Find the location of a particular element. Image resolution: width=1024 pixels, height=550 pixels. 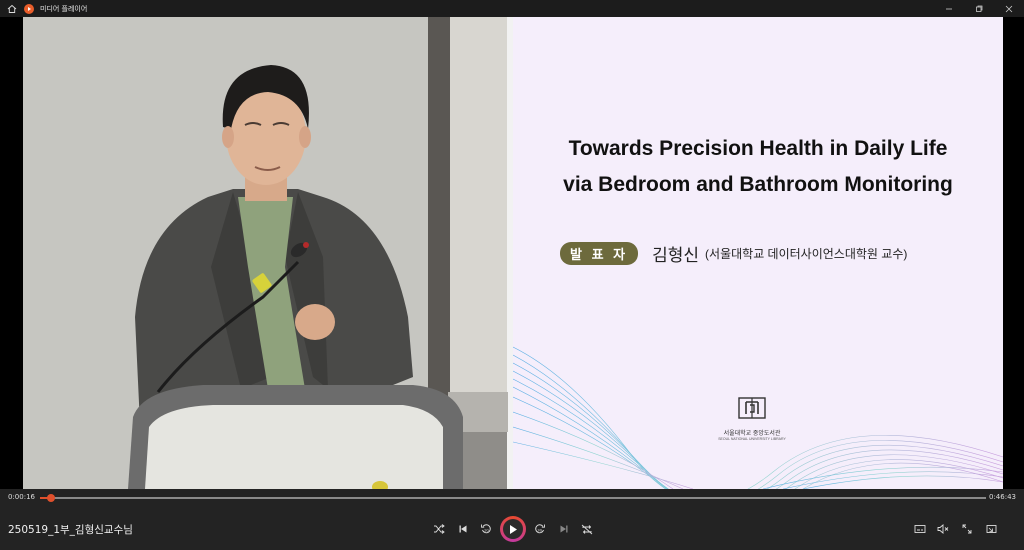

seek-thumb is located at coordinates (51, 498).